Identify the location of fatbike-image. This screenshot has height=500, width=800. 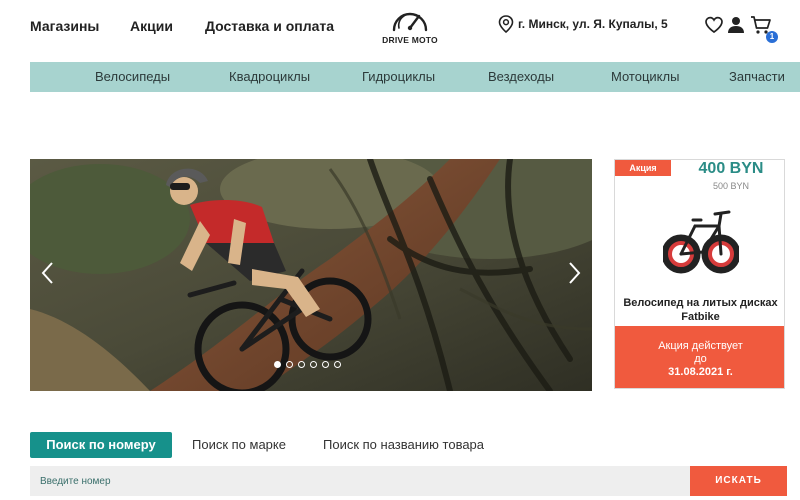
(701, 242).